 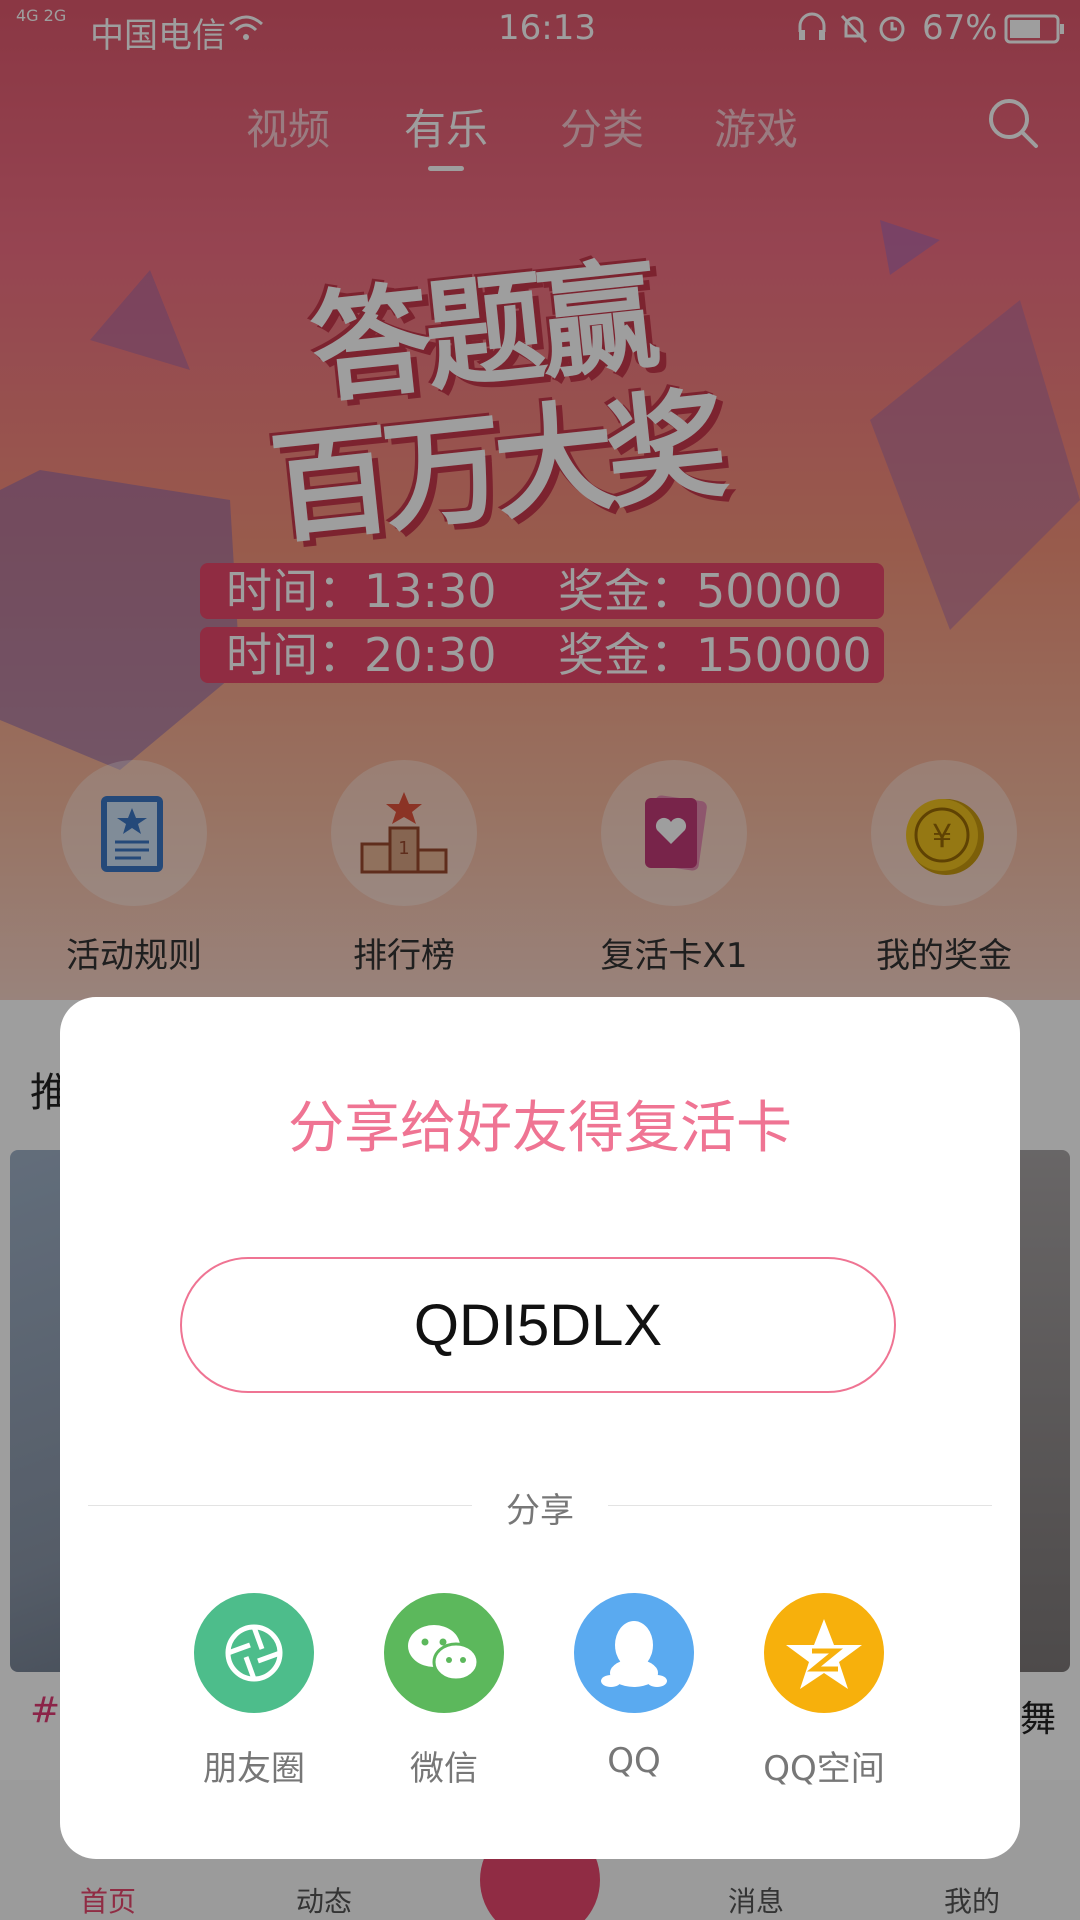 What do you see at coordinates (254, 1769) in the screenshot?
I see `share-label: 朋友圈` at bounding box center [254, 1769].